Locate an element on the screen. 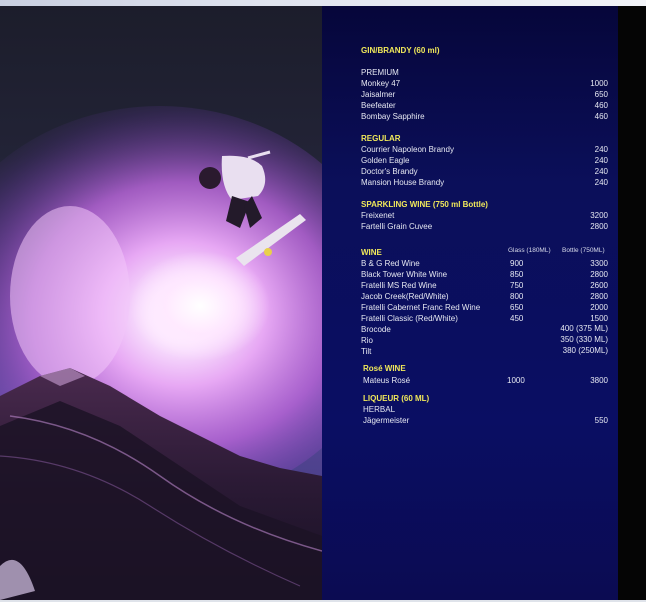  menu-item-name: Rio is located at coordinates (367, 340).